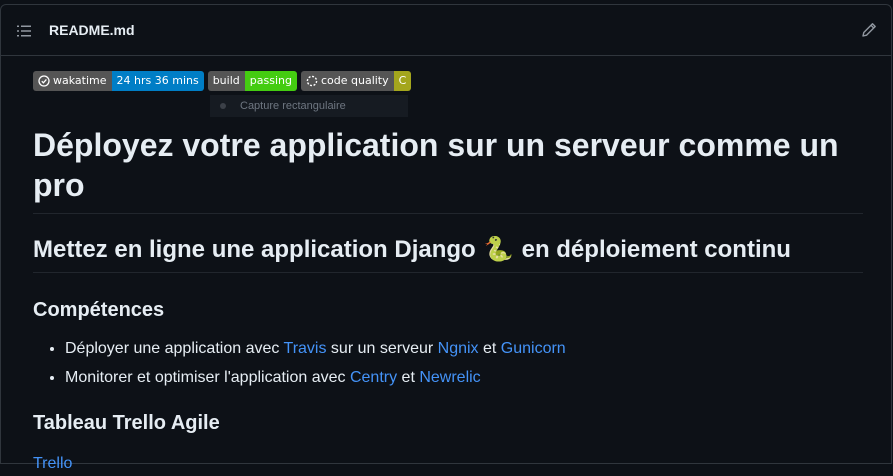 This screenshot has width=893, height=476. Describe the element at coordinates (157, 81) in the screenshot. I see `wakatime-badge-value: 24 hrs 36 mins` at that location.